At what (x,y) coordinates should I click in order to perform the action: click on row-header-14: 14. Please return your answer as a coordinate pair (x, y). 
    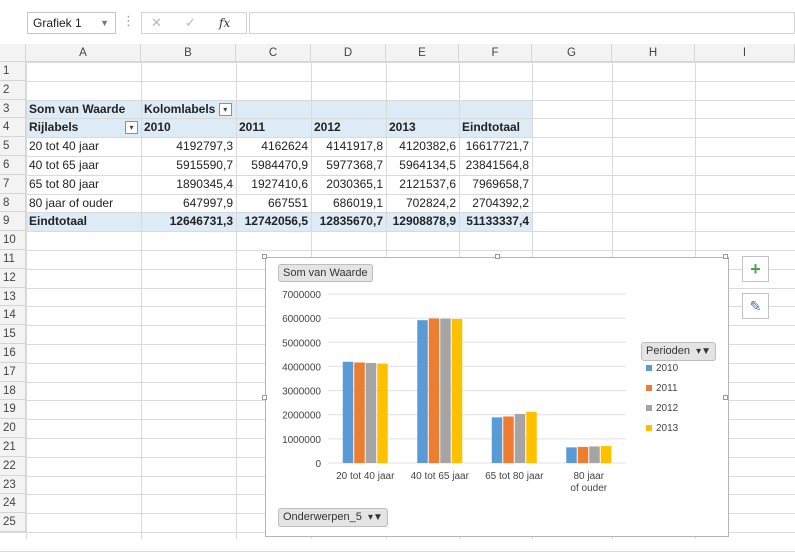
    Looking at the image, I should click on (13, 316).